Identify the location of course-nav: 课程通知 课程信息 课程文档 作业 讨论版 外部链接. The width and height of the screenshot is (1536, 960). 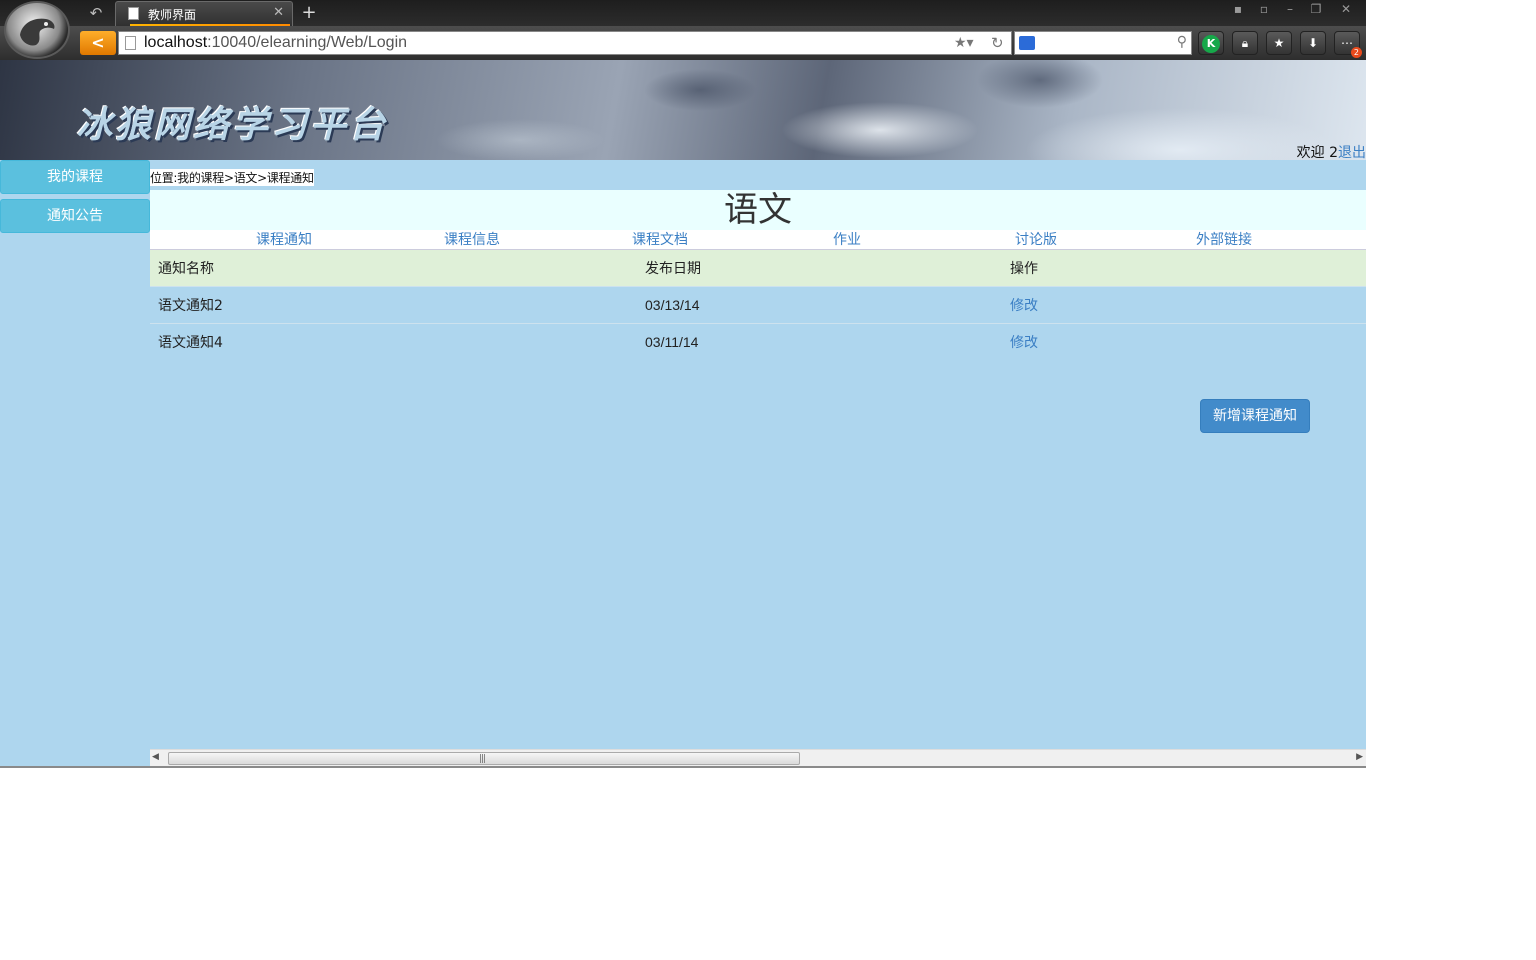
(758, 240).